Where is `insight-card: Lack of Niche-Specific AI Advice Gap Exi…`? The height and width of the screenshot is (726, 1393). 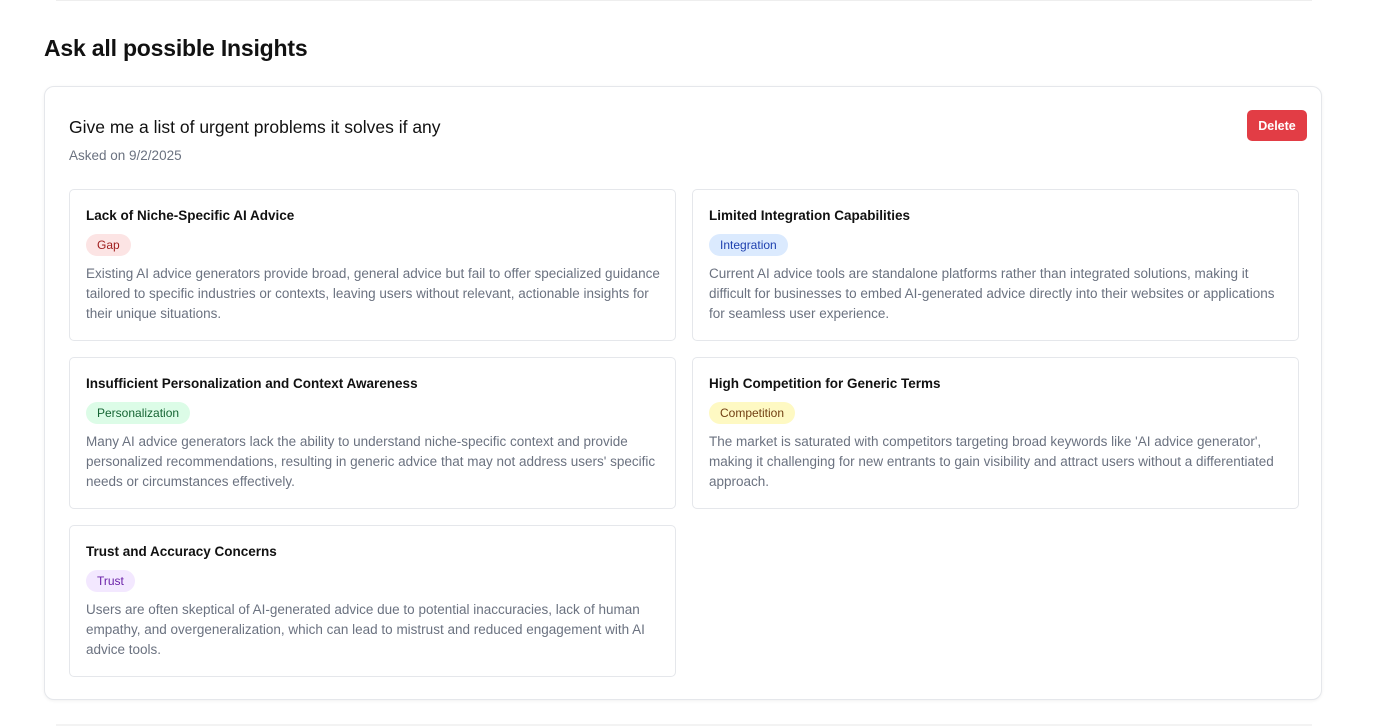 insight-card: Lack of Niche-Specific AI Advice Gap Exi… is located at coordinates (372, 265).